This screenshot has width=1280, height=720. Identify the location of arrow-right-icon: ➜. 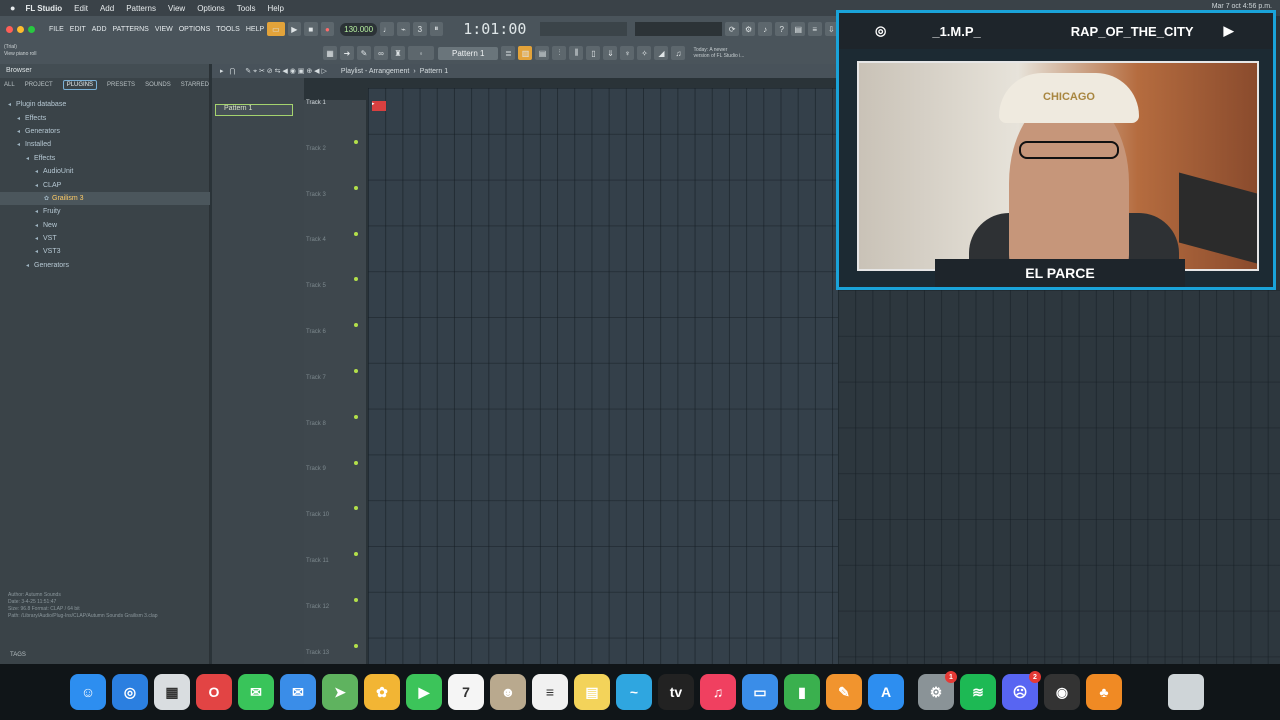
(347, 53).